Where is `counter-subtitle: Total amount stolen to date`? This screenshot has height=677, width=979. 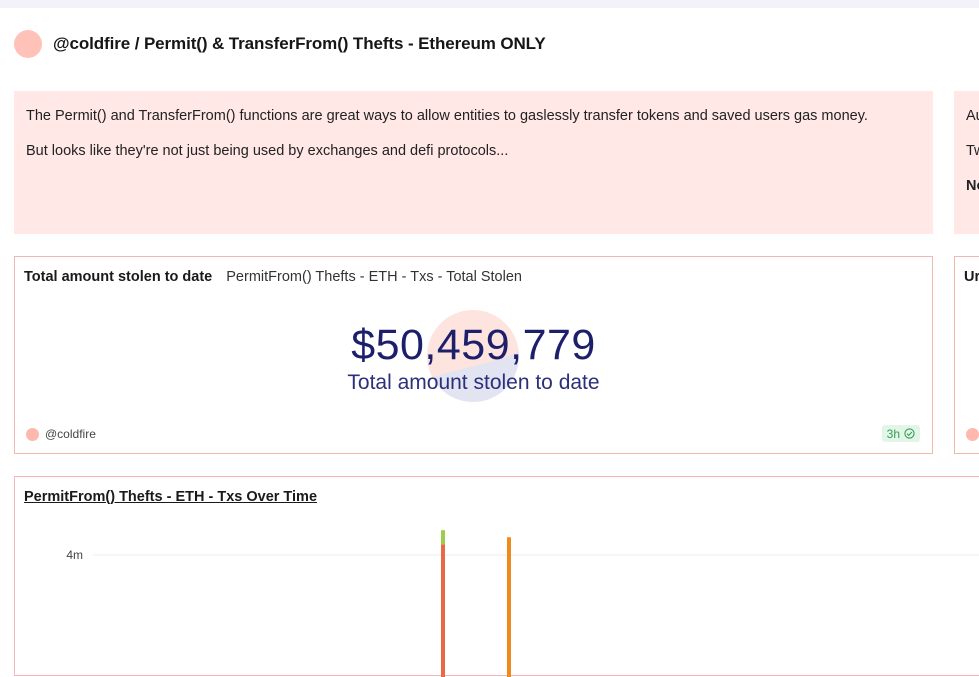 counter-subtitle: Total amount stolen to date is located at coordinates (473, 382).